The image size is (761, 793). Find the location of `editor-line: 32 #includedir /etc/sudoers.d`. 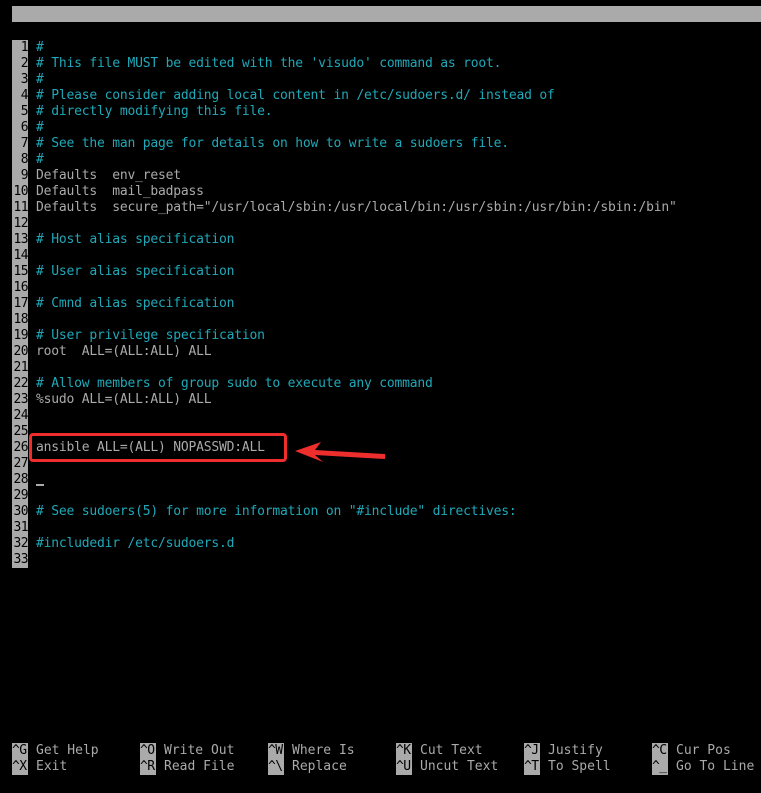

editor-line: 32 #includedir /etc/sudoers.d is located at coordinates (386, 544).